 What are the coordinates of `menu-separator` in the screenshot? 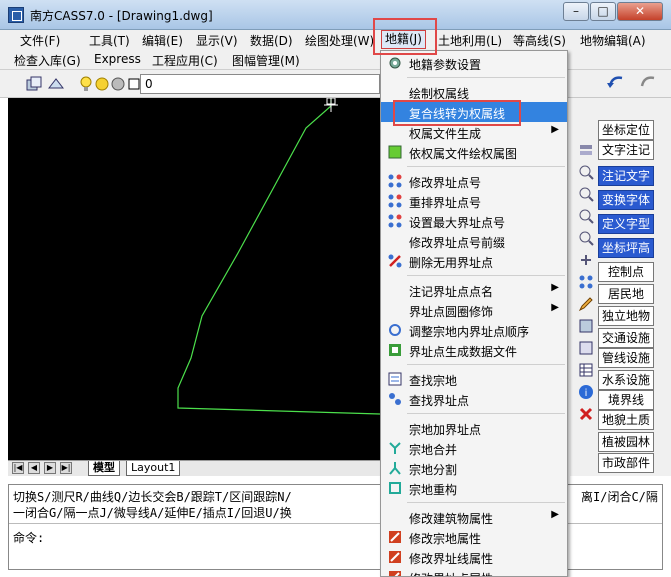 It's located at (486, 413).